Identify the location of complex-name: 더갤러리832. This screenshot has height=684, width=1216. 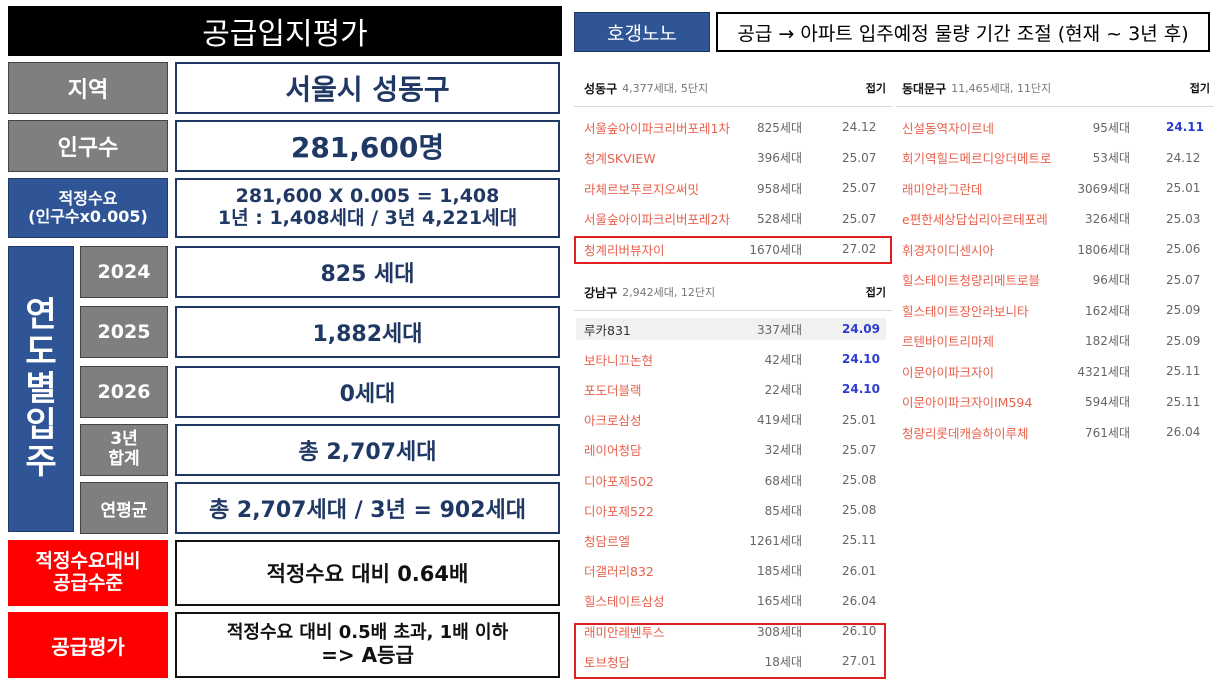
(619, 570).